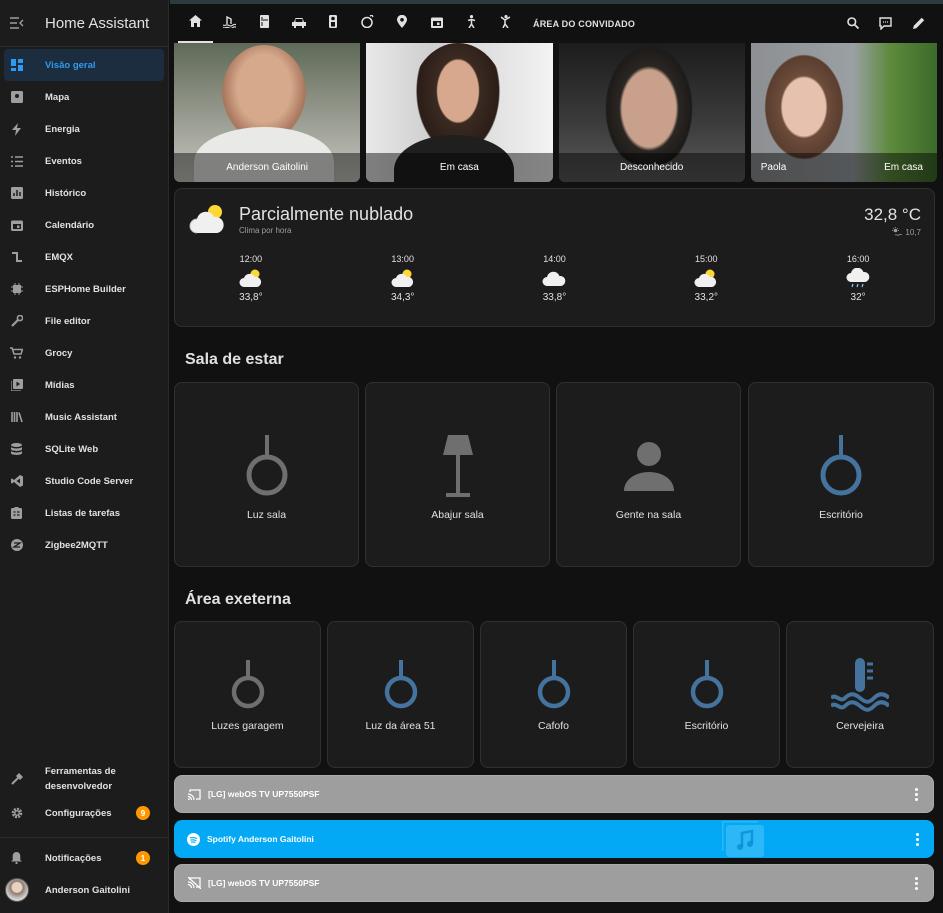 The image size is (943, 913). Describe the element at coordinates (457, 474) in the screenshot. I see `tile-abajur-sala: Abajur sala` at that location.